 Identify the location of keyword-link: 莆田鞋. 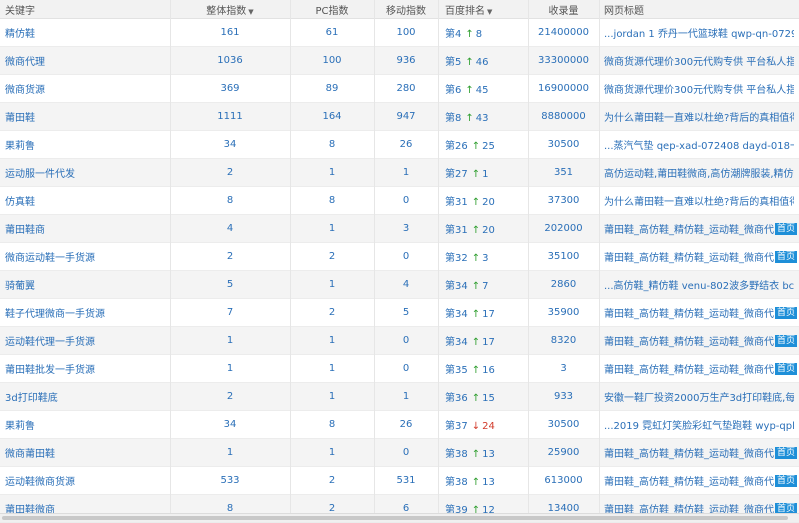
(85, 116).